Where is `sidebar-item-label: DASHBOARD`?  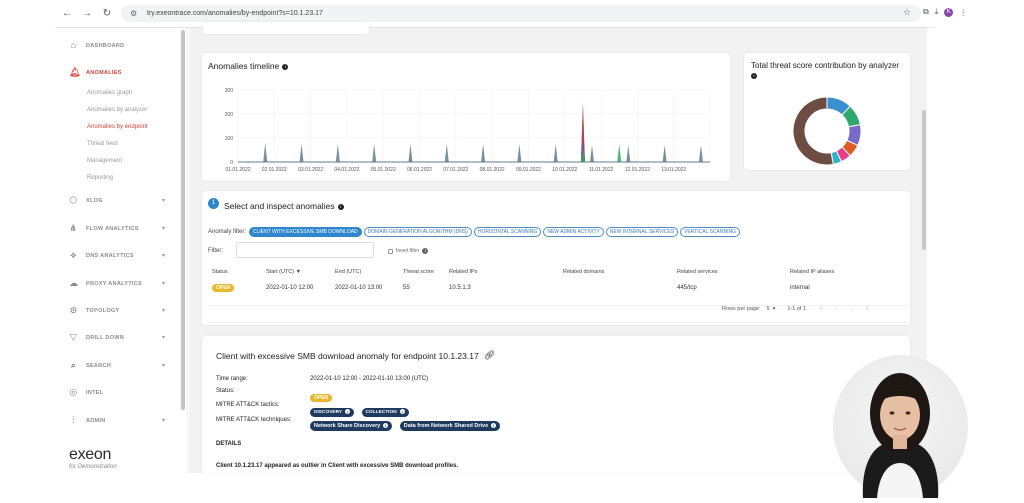 sidebar-item-label: DASHBOARD is located at coordinates (105, 45).